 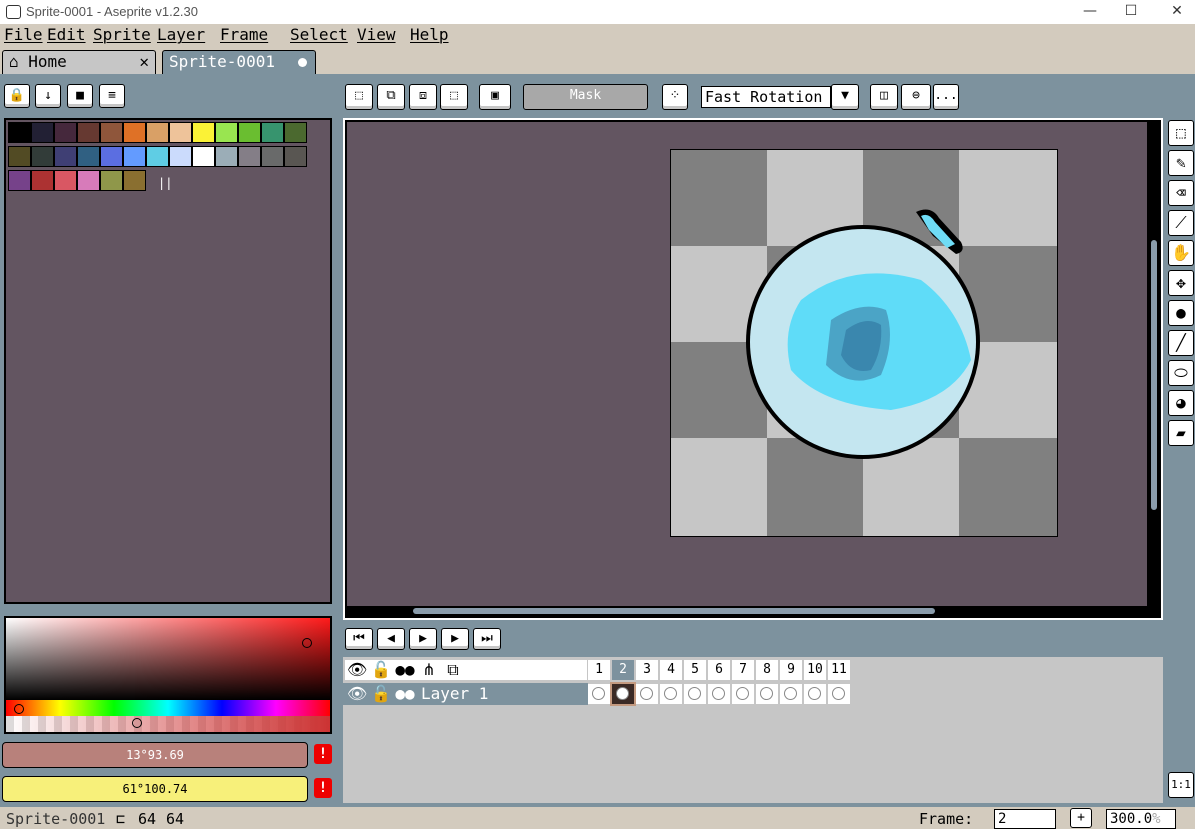 I want to click on layer-visibility-icon: 👁, so click(x=357, y=694).